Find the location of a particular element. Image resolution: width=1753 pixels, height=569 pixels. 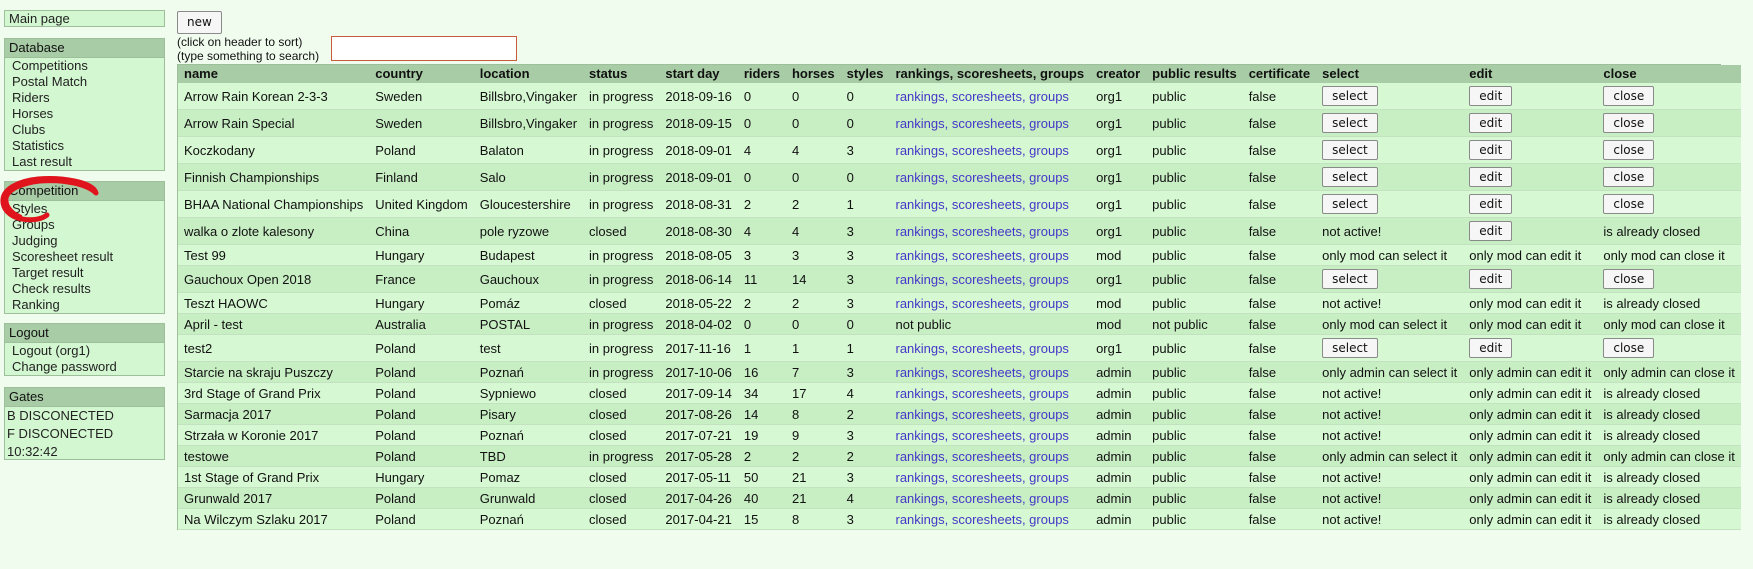

nav-target-result: Target result is located at coordinates (84, 273).